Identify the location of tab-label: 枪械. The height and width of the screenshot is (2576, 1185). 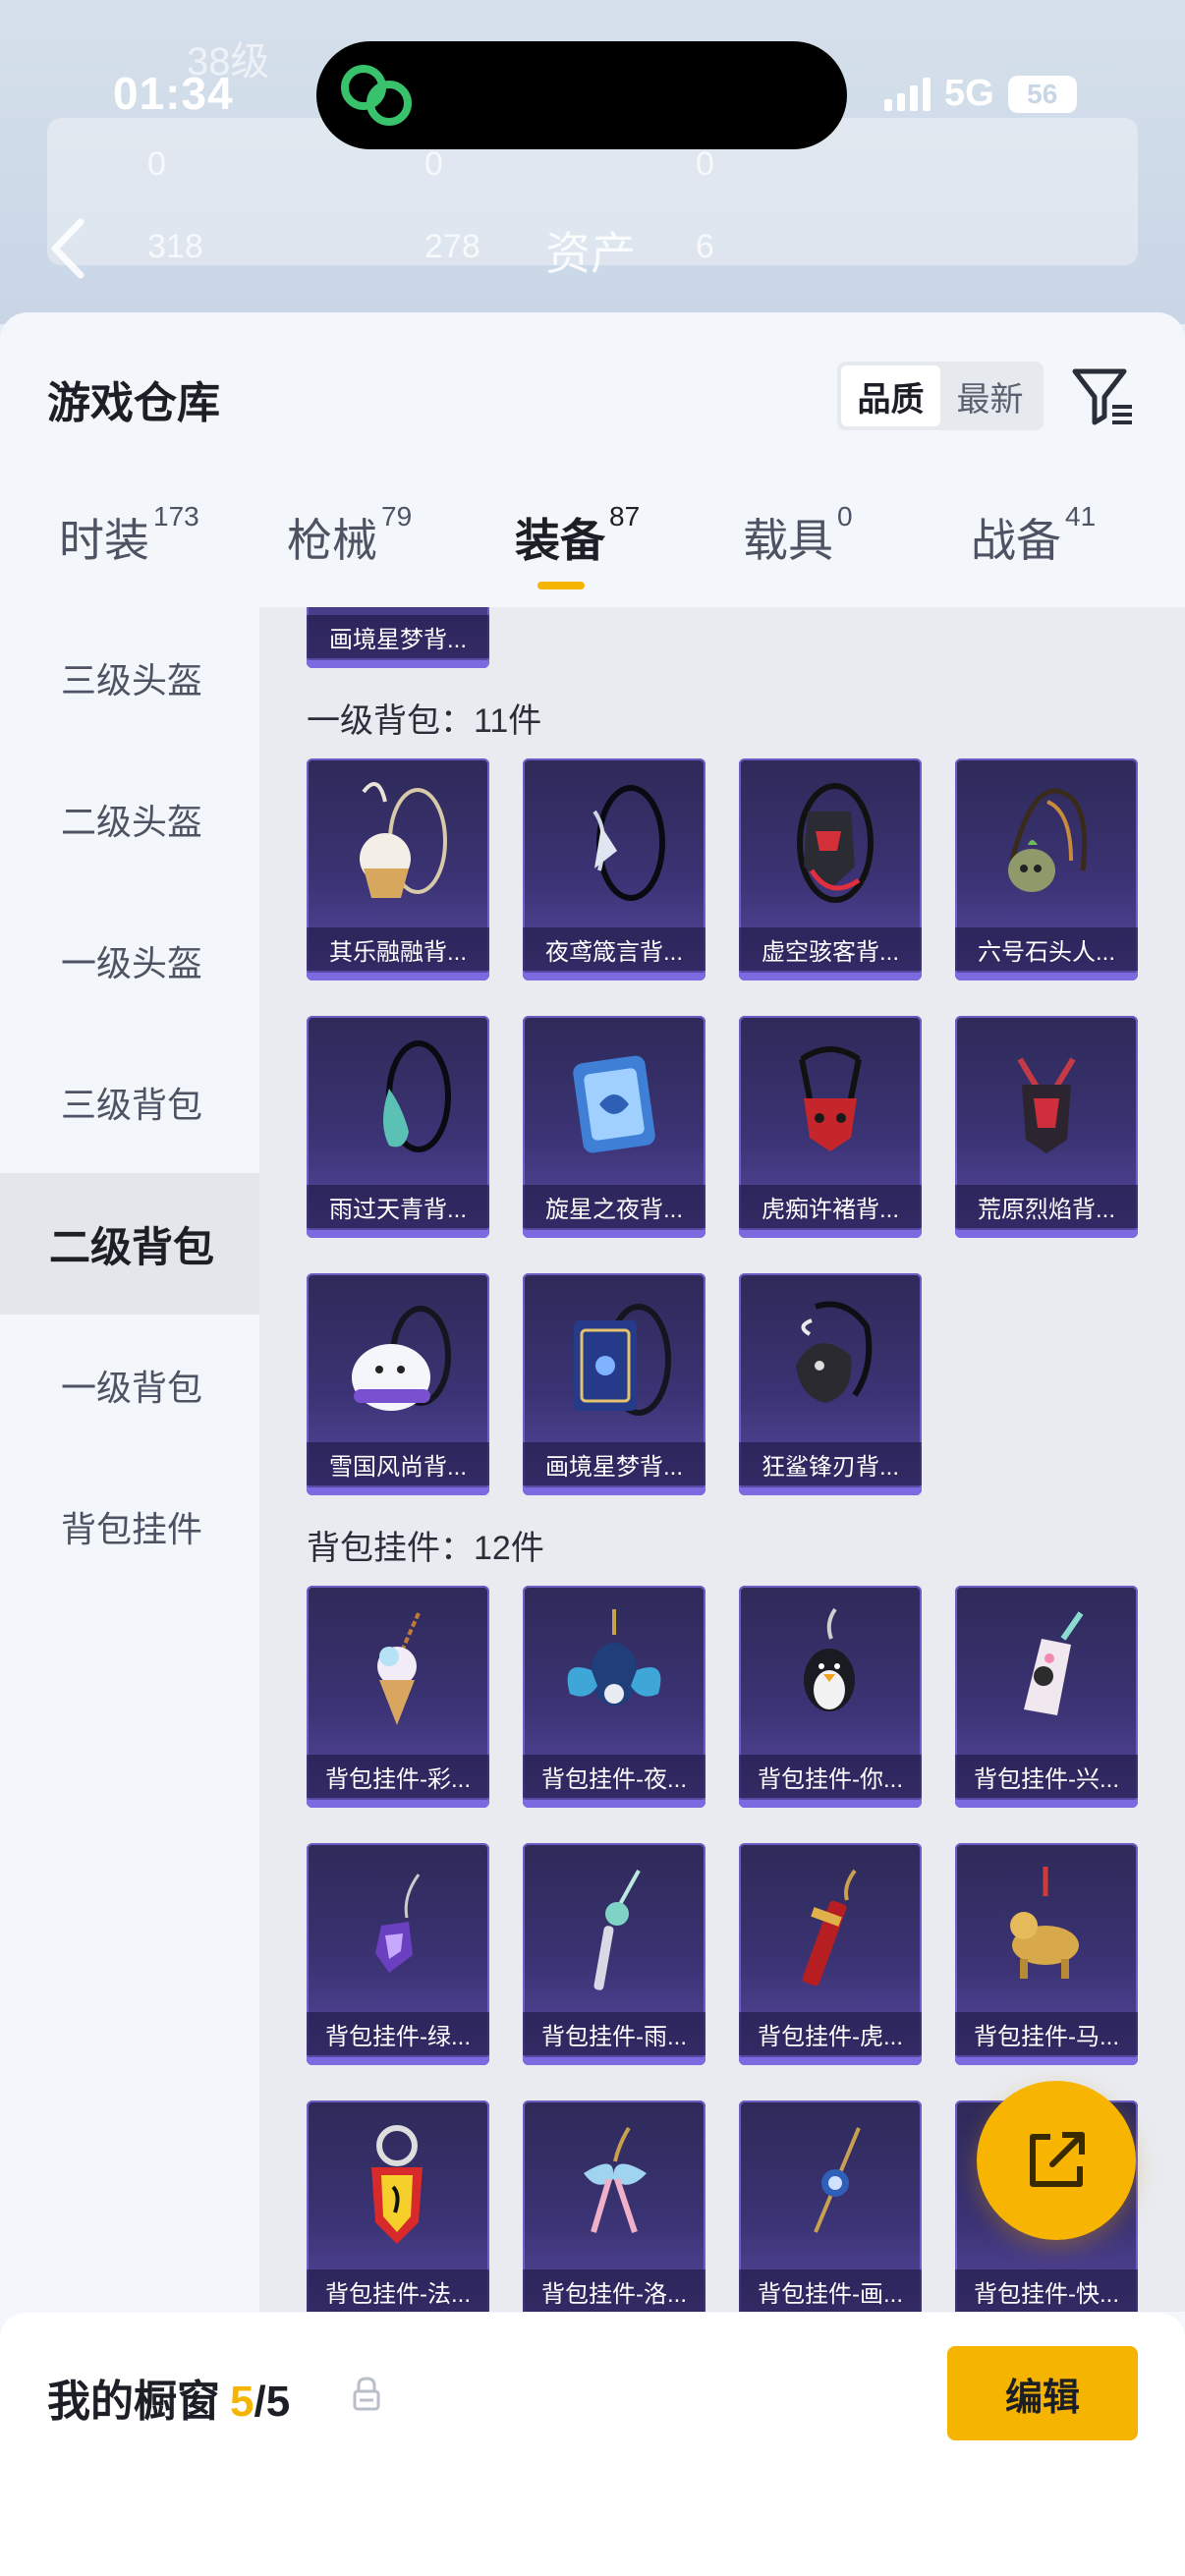
(332, 540).